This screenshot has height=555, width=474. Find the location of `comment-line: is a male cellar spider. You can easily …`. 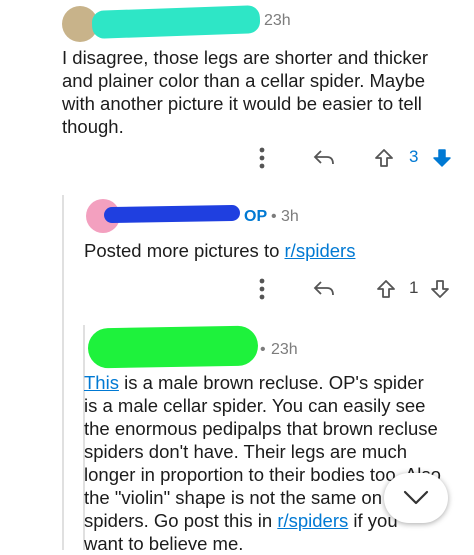

comment-line: is a male cellar spider. You can easily … is located at coordinates (255, 405).